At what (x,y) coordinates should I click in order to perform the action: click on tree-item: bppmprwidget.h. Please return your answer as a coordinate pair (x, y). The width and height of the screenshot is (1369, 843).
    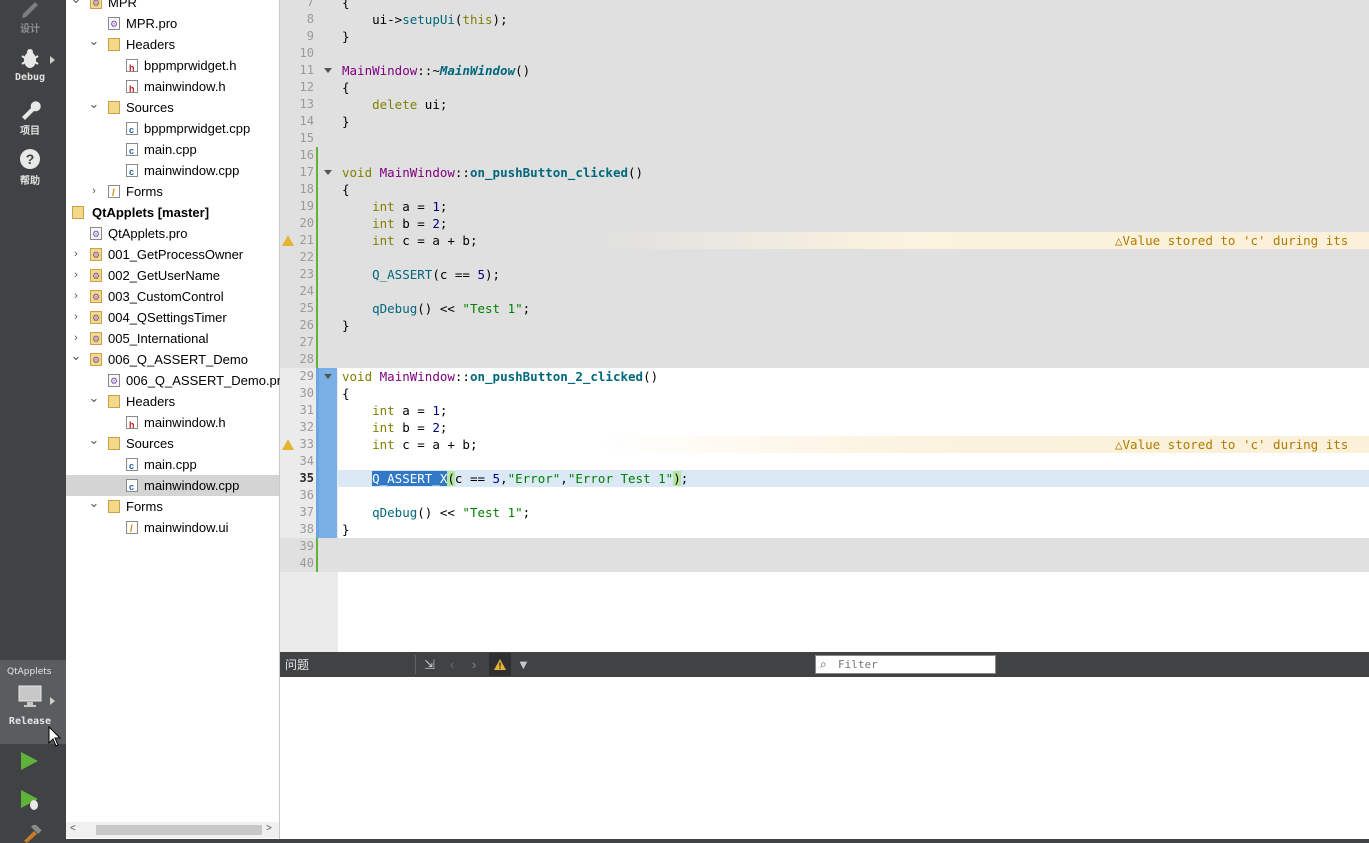
    Looking at the image, I should click on (172, 67).